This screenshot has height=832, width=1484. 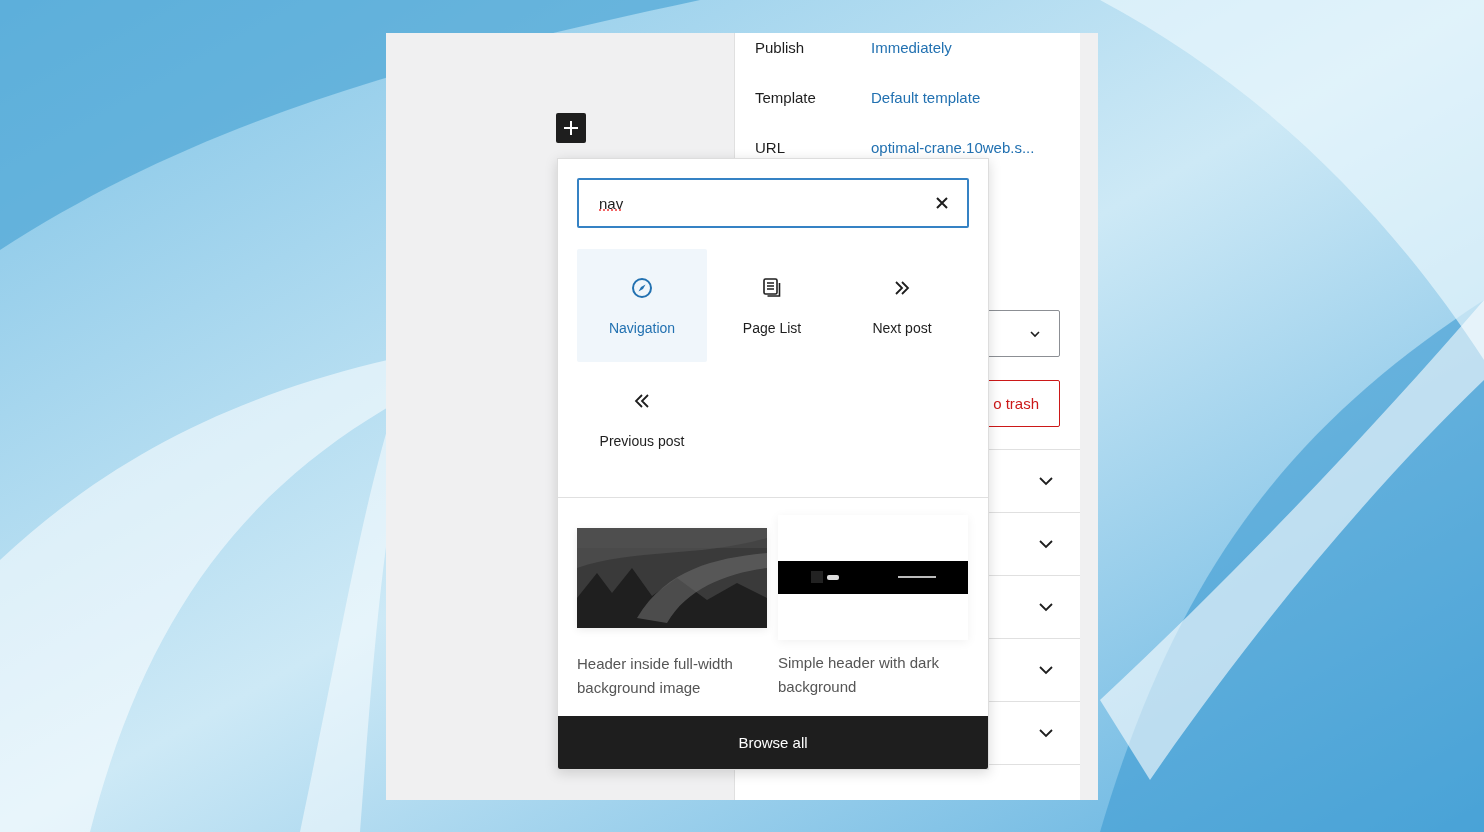 What do you see at coordinates (780, 48) in the screenshot?
I see `setting-label: Publish` at bounding box center [780, 48].